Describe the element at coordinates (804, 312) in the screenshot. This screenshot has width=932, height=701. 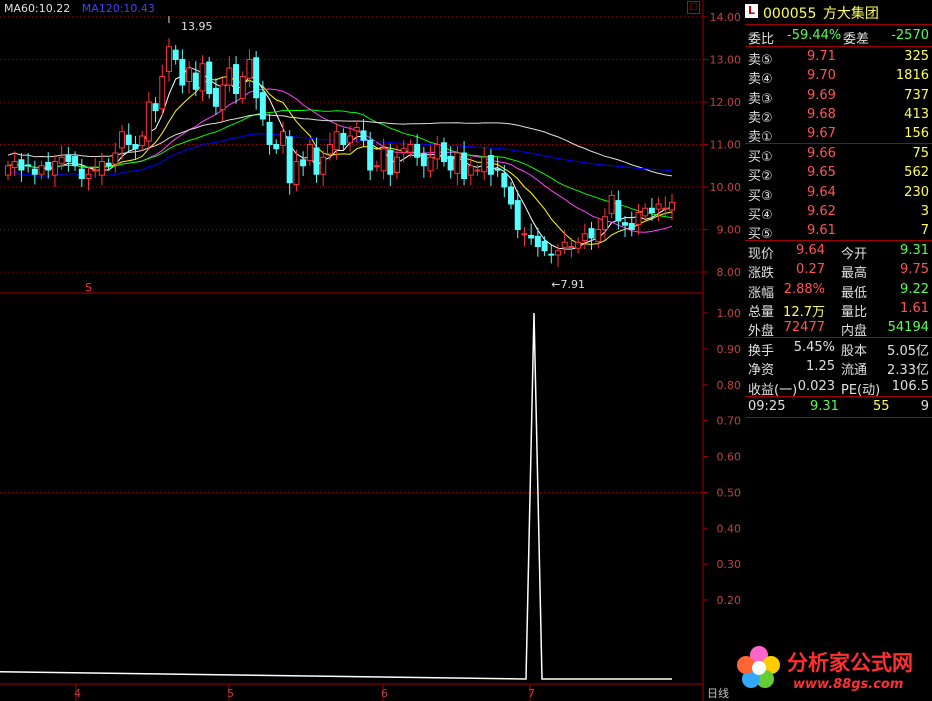
I see `stat-value: 12.7万` at that location.